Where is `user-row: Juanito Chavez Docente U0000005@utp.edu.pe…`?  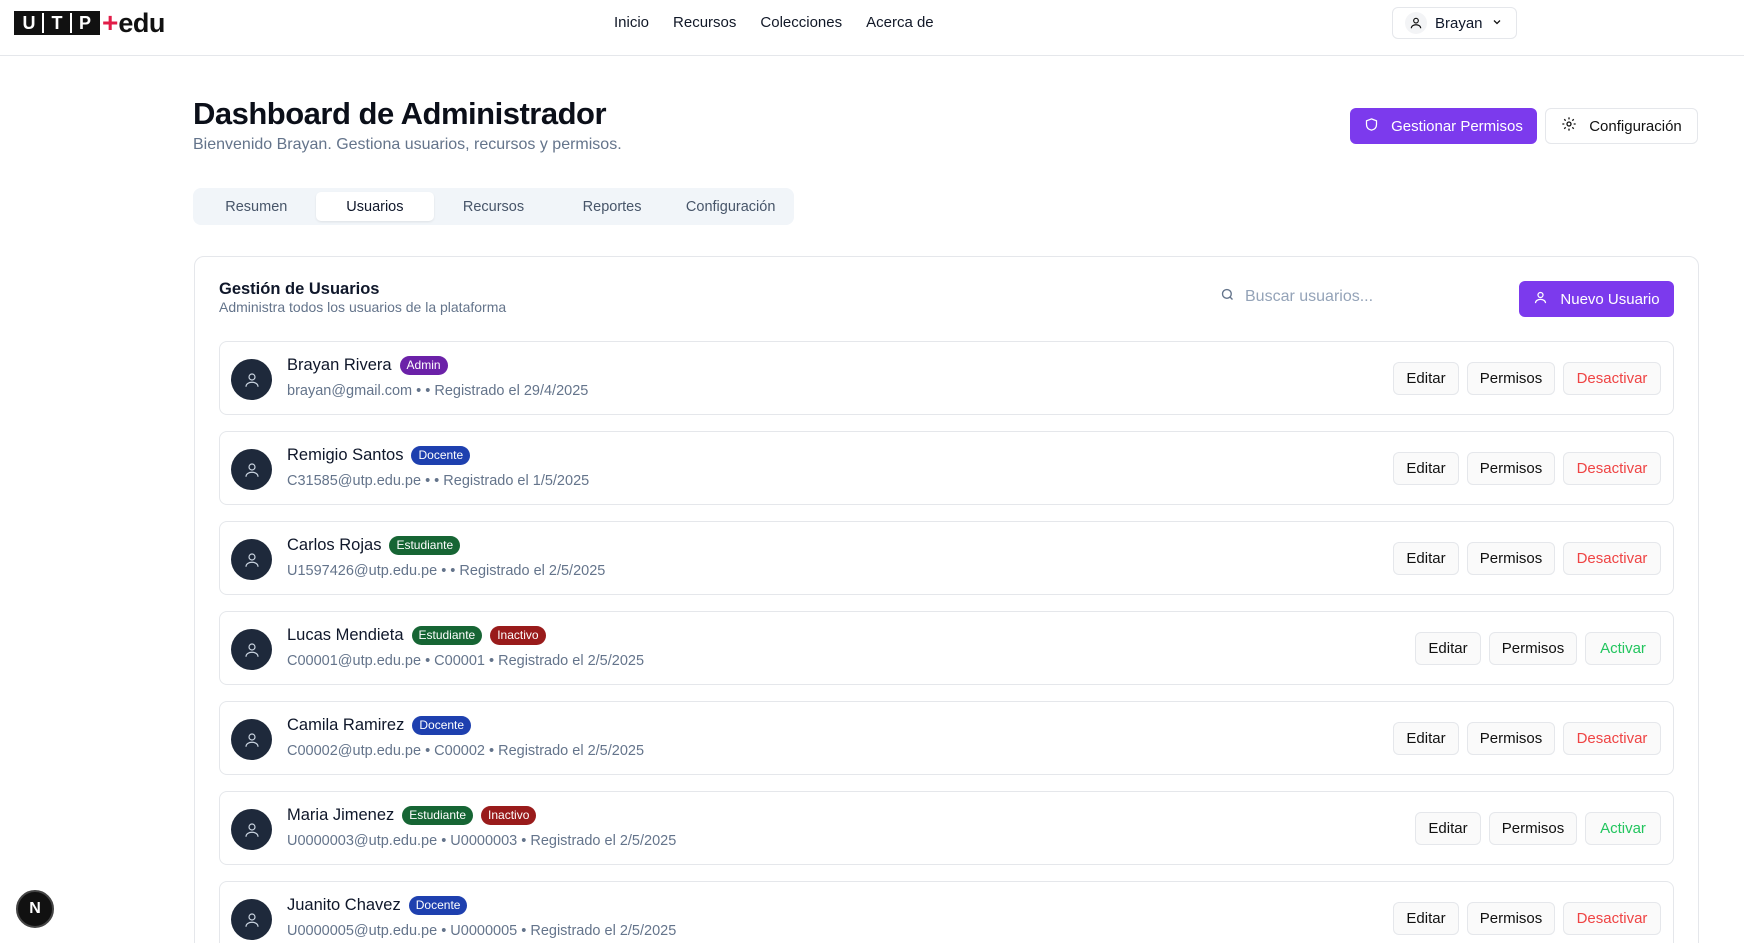
user-row: Juanito Chavez Docente U0000005@utp.edu.pe… is located at coordinates (946, 912).